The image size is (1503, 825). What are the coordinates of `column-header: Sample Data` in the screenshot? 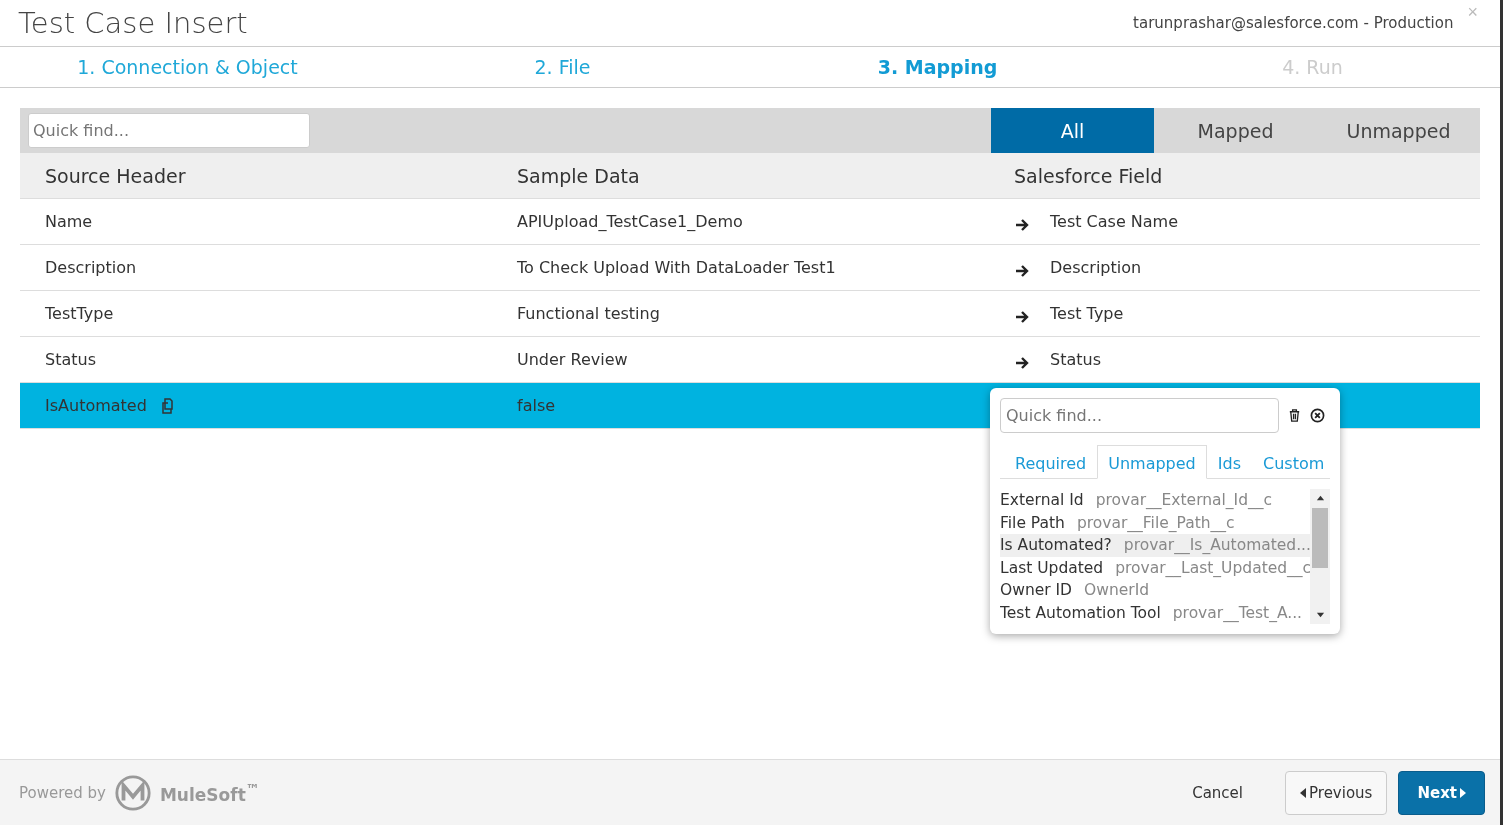 It's located at (579, 175).